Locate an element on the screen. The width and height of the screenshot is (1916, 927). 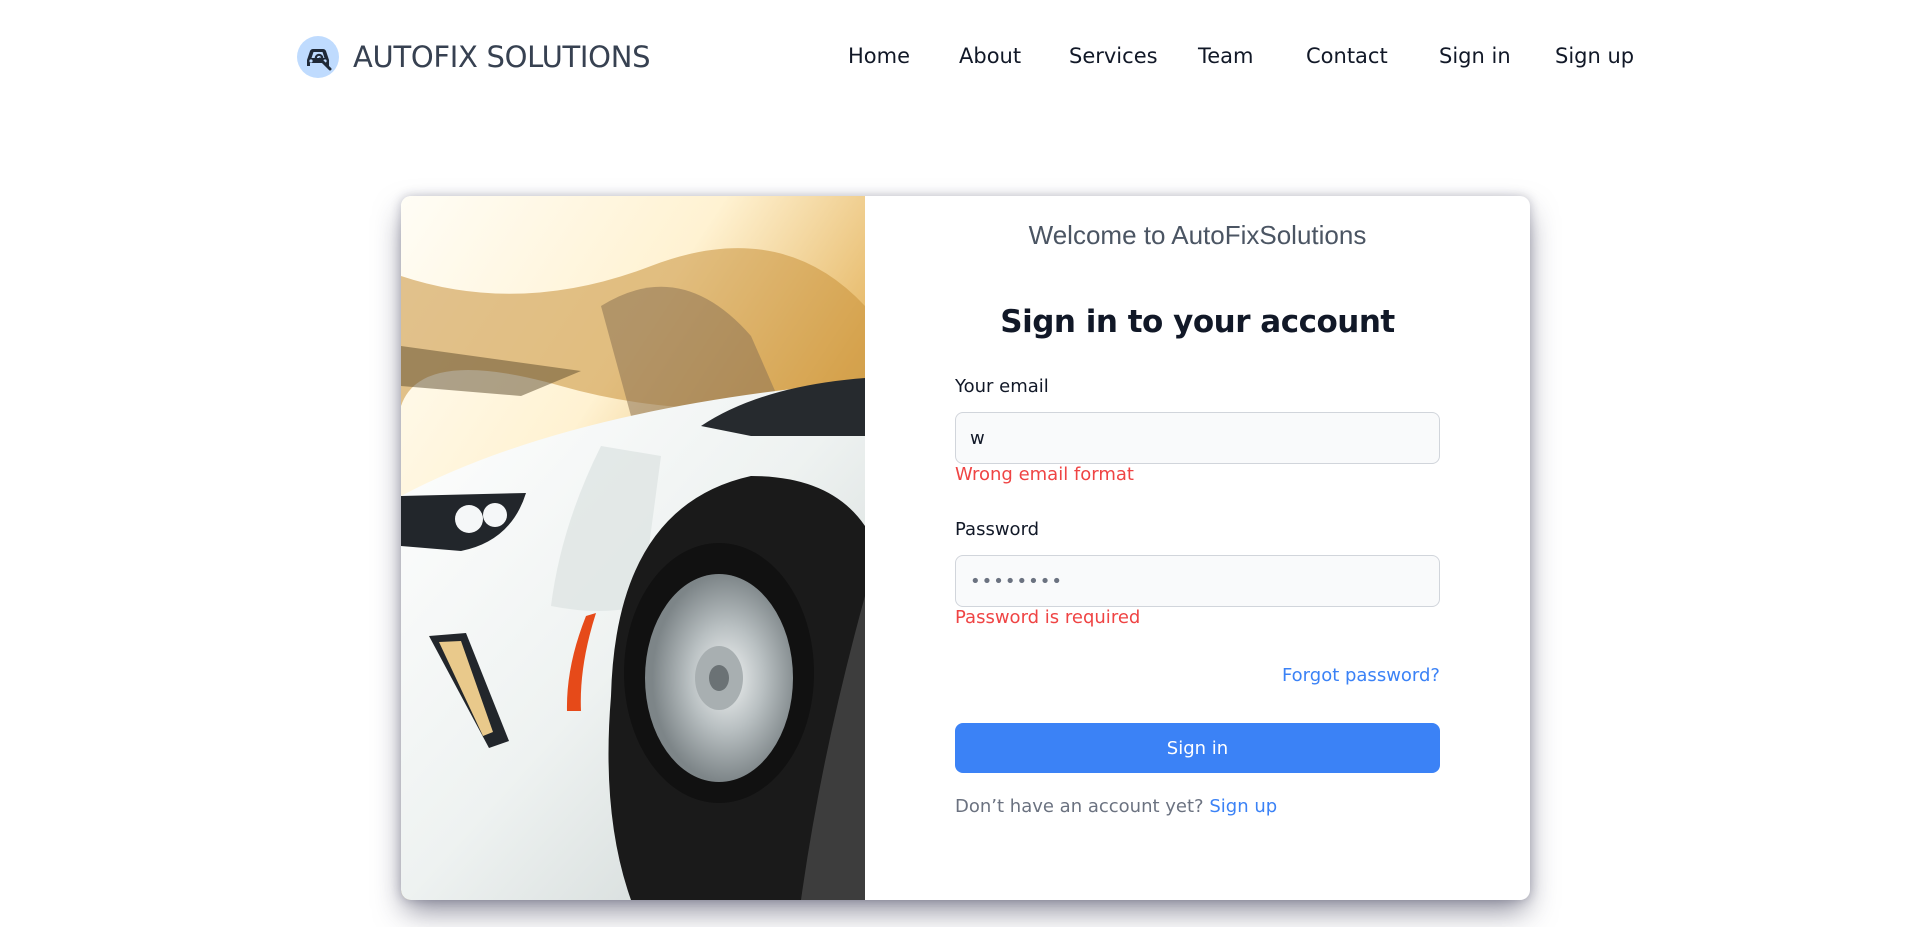
nav-about: About is located at coordinates (990, 56).